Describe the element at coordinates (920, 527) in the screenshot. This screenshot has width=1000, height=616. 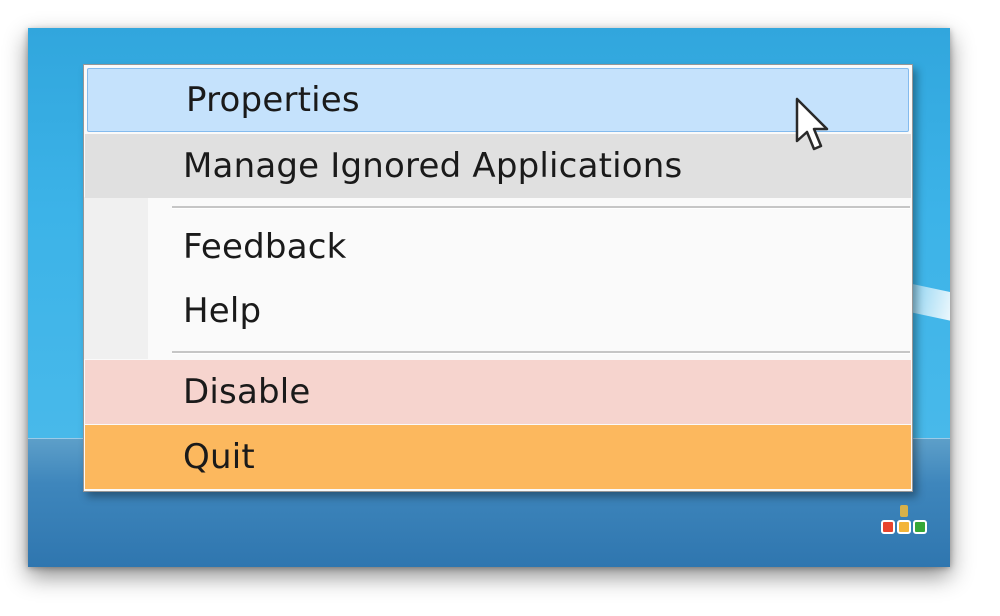
I see `green-lamp-icon` at that location.